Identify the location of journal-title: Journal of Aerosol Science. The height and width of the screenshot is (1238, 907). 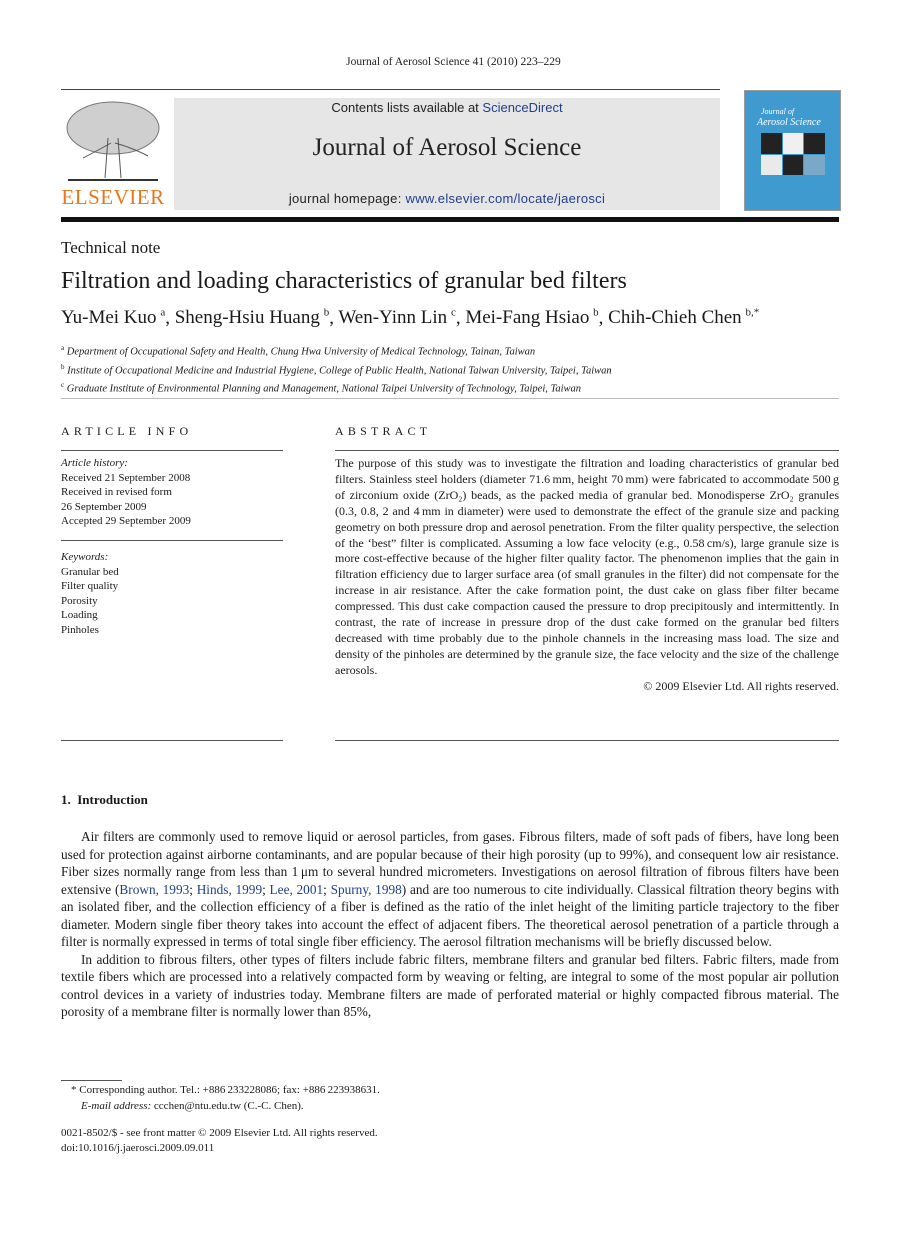
(447, 147).